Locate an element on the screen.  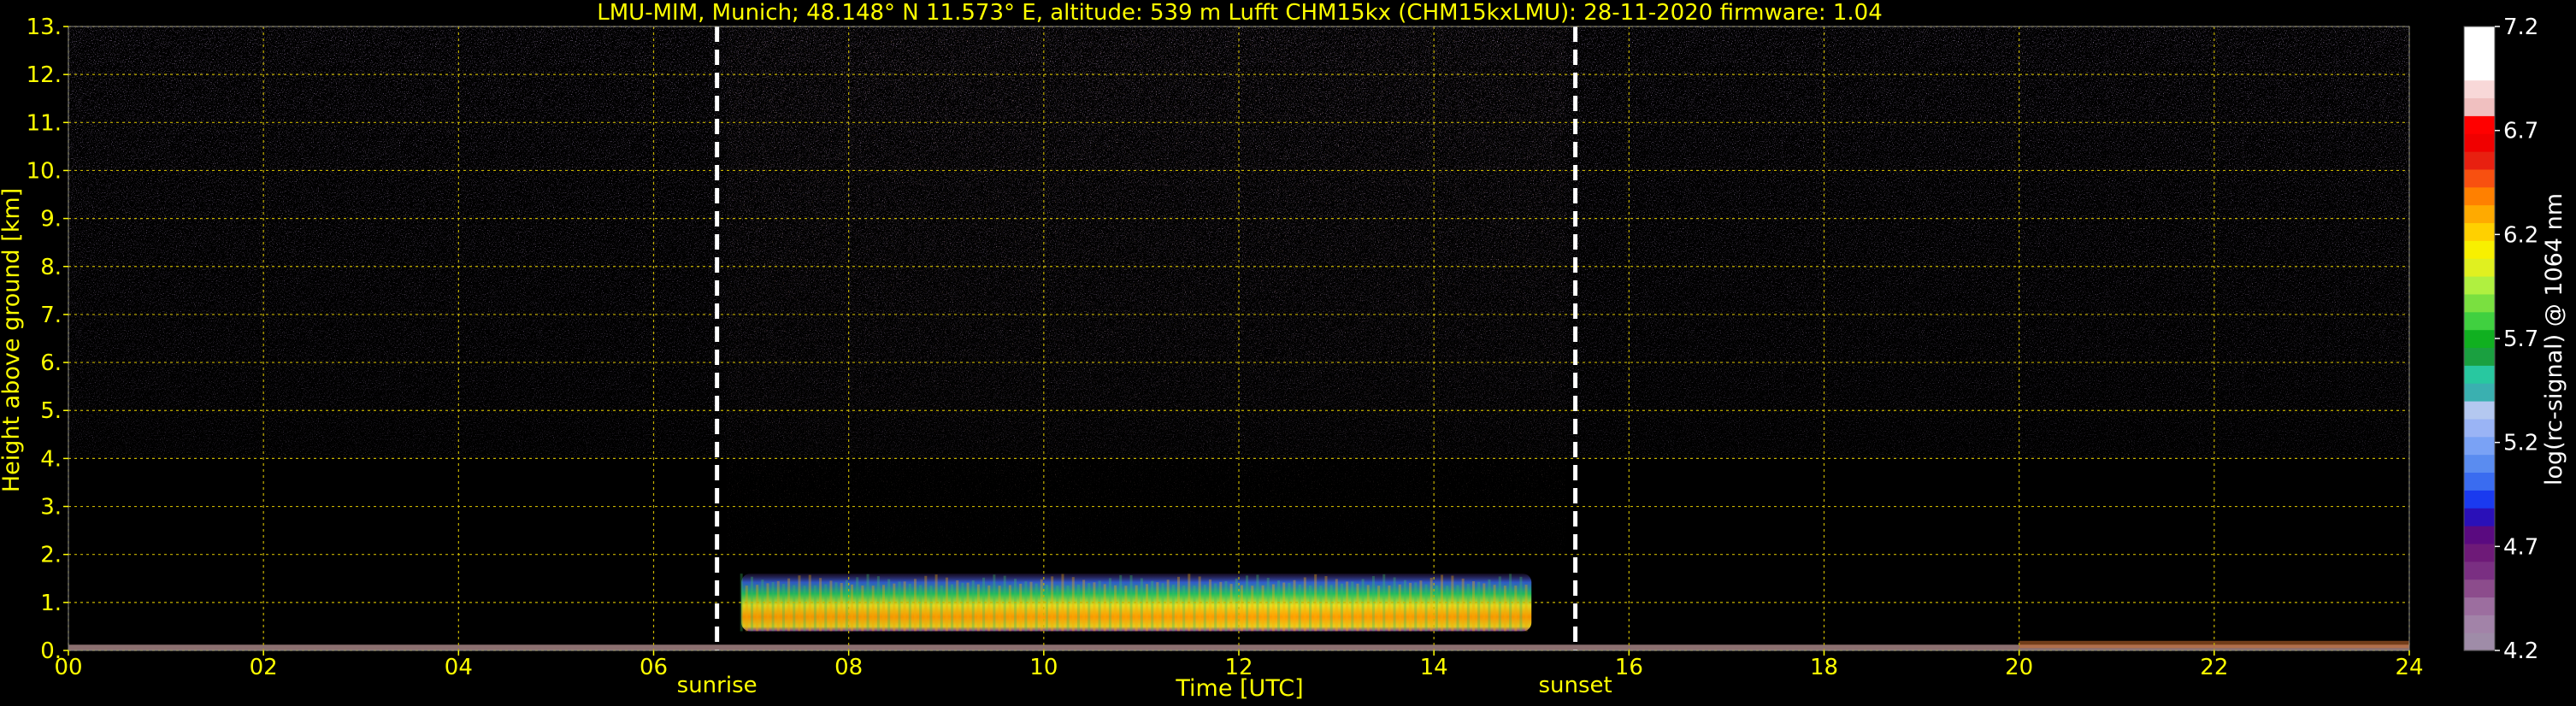
marker-label-sunset: sunset is located at coordinates (1575, 685).